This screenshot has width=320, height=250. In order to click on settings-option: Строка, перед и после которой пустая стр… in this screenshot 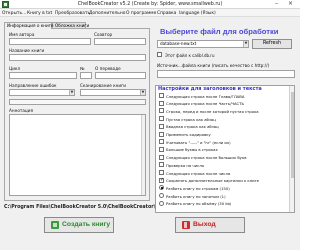, I will do `click(222, 111)`.